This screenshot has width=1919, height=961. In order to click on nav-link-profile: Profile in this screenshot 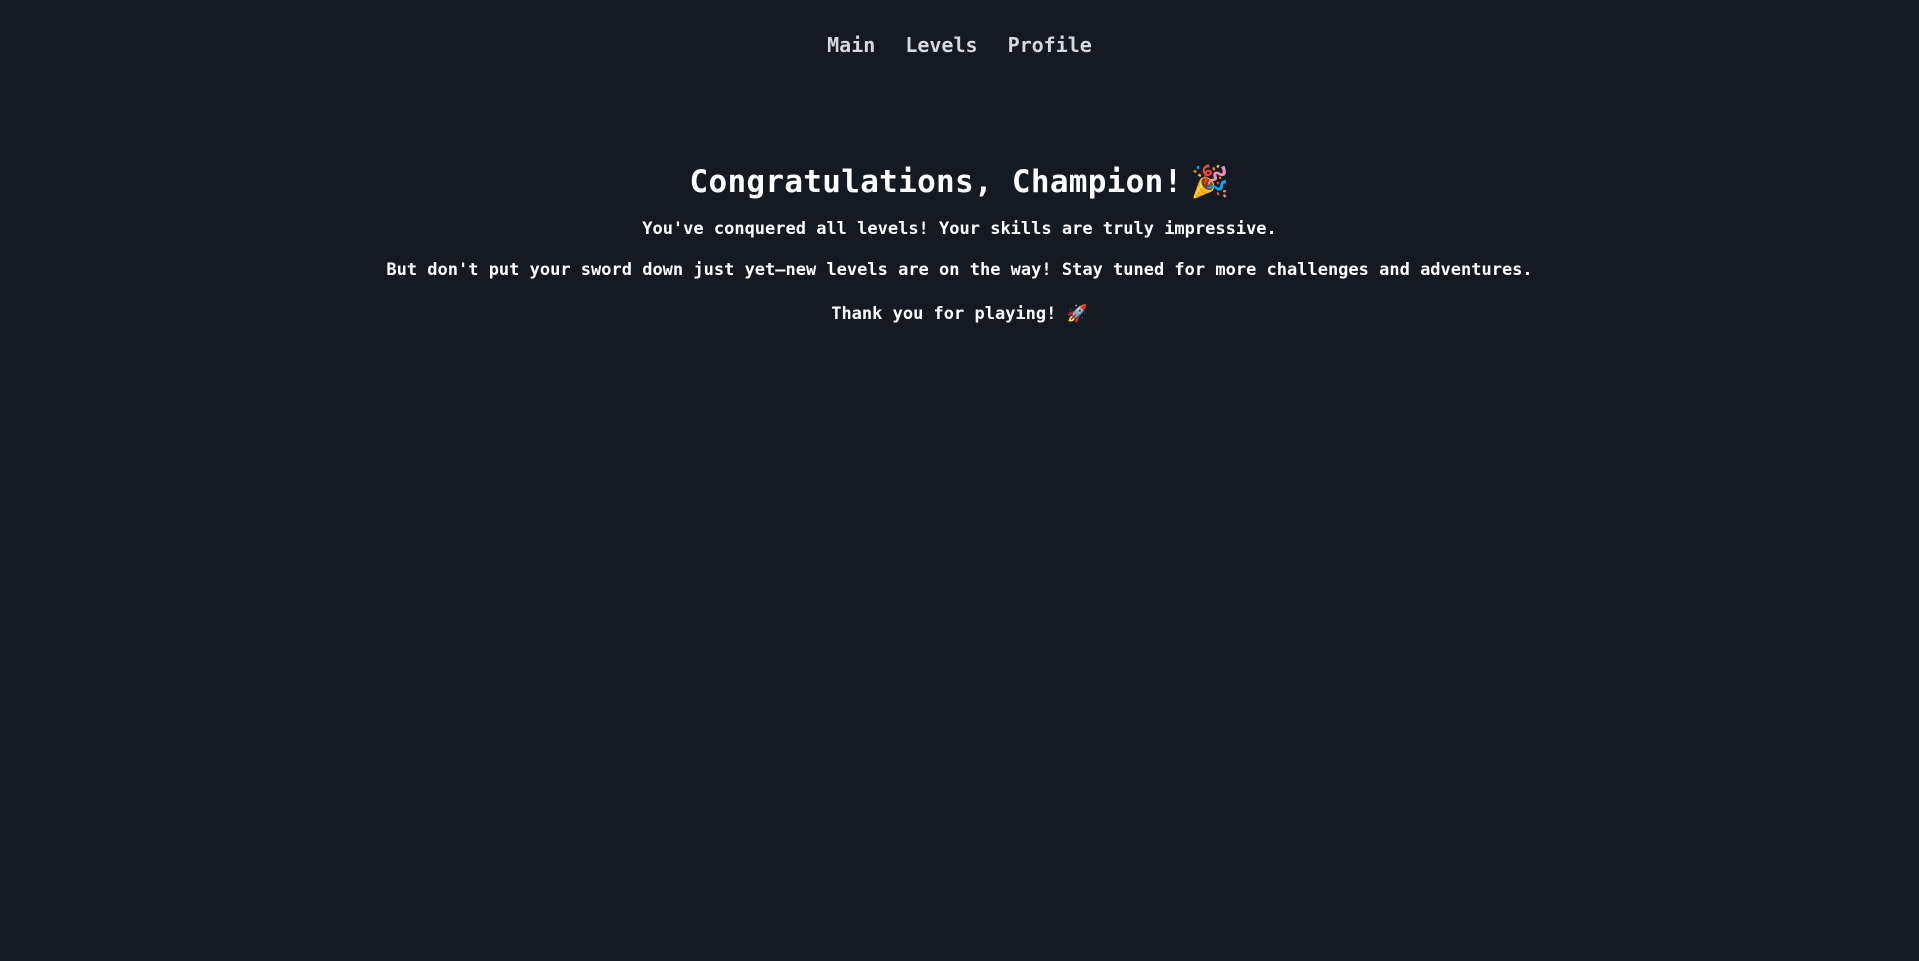, I will do `click(1050, 45)`.